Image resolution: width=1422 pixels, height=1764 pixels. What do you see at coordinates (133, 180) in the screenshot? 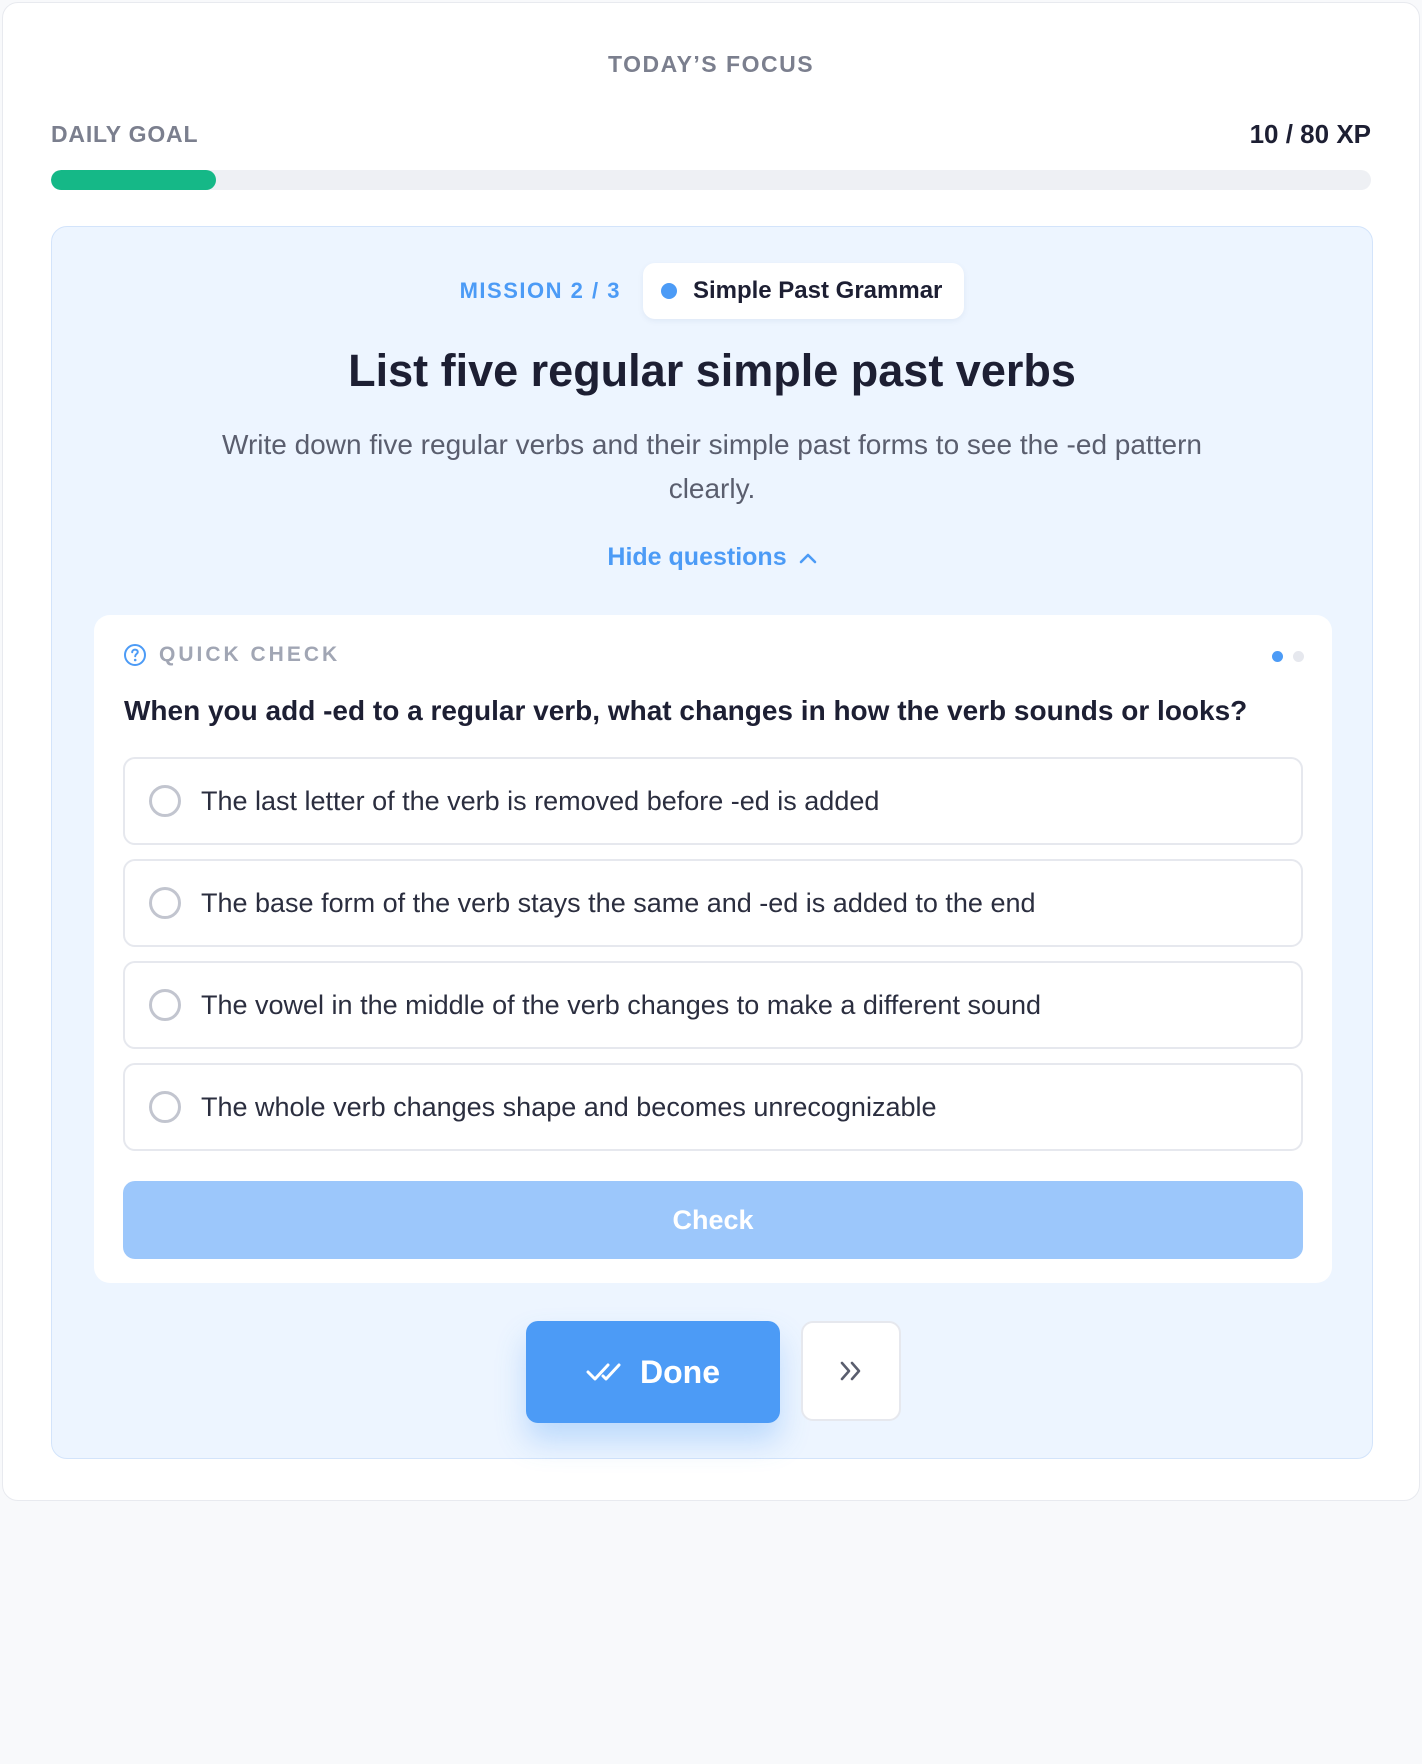
I see `daily-goal-progress-fill` at bounding box center [133, 180].